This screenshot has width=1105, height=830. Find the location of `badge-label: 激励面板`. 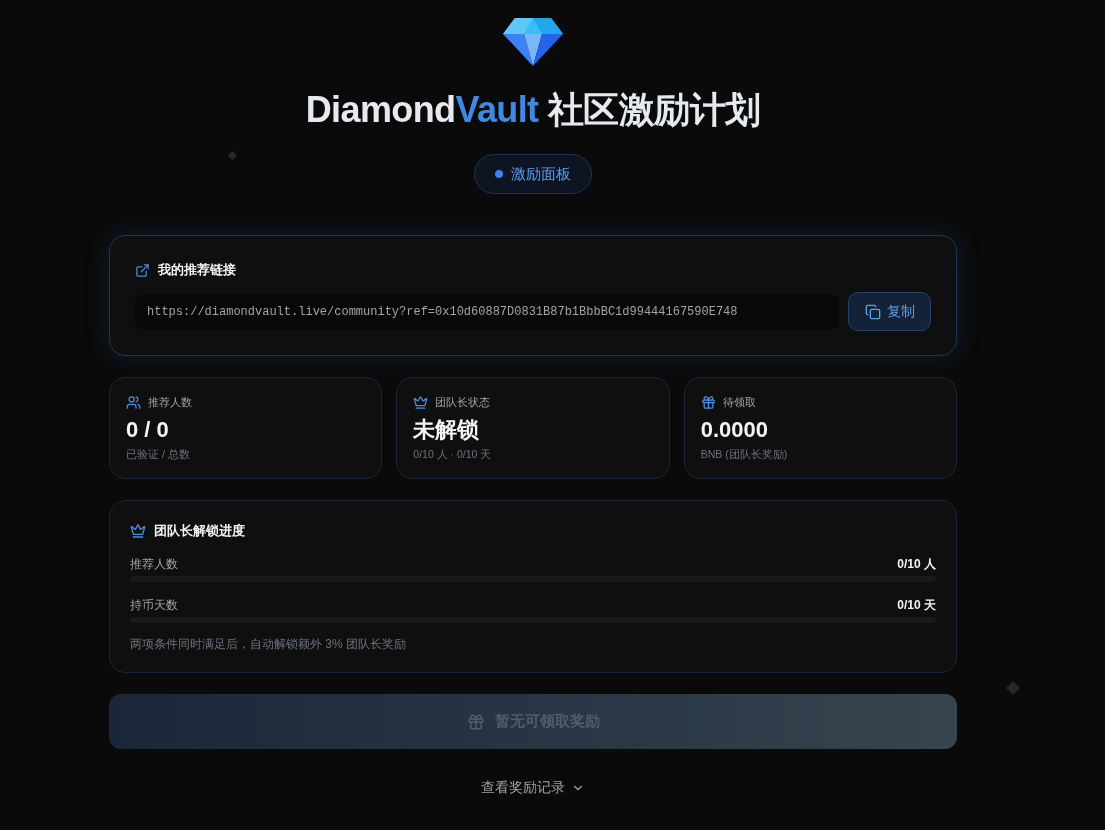

badge-label: 激励面板 is located at coordinates (541, 174).